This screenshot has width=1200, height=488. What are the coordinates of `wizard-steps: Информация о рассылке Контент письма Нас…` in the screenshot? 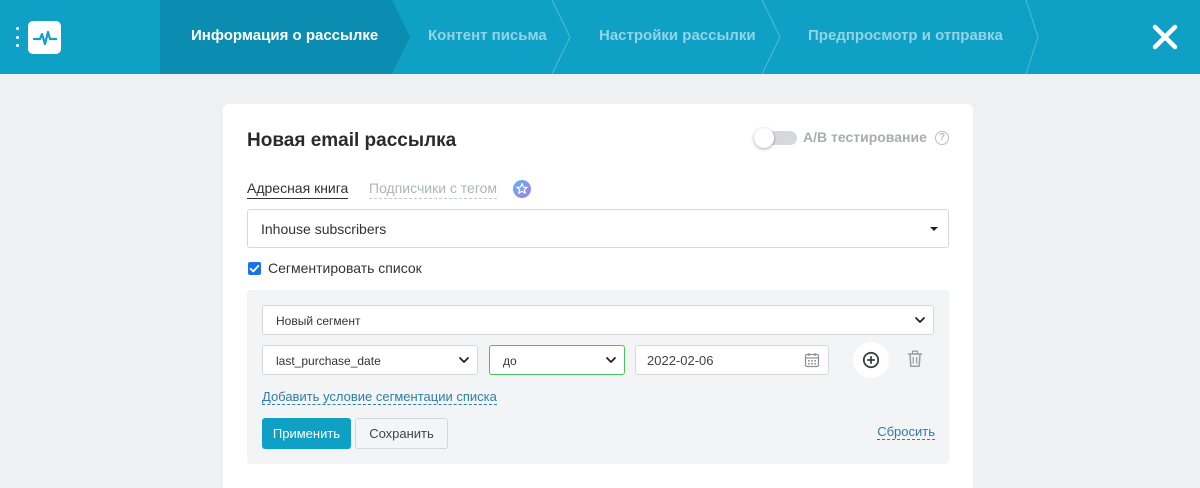 It's located at (600, 37).